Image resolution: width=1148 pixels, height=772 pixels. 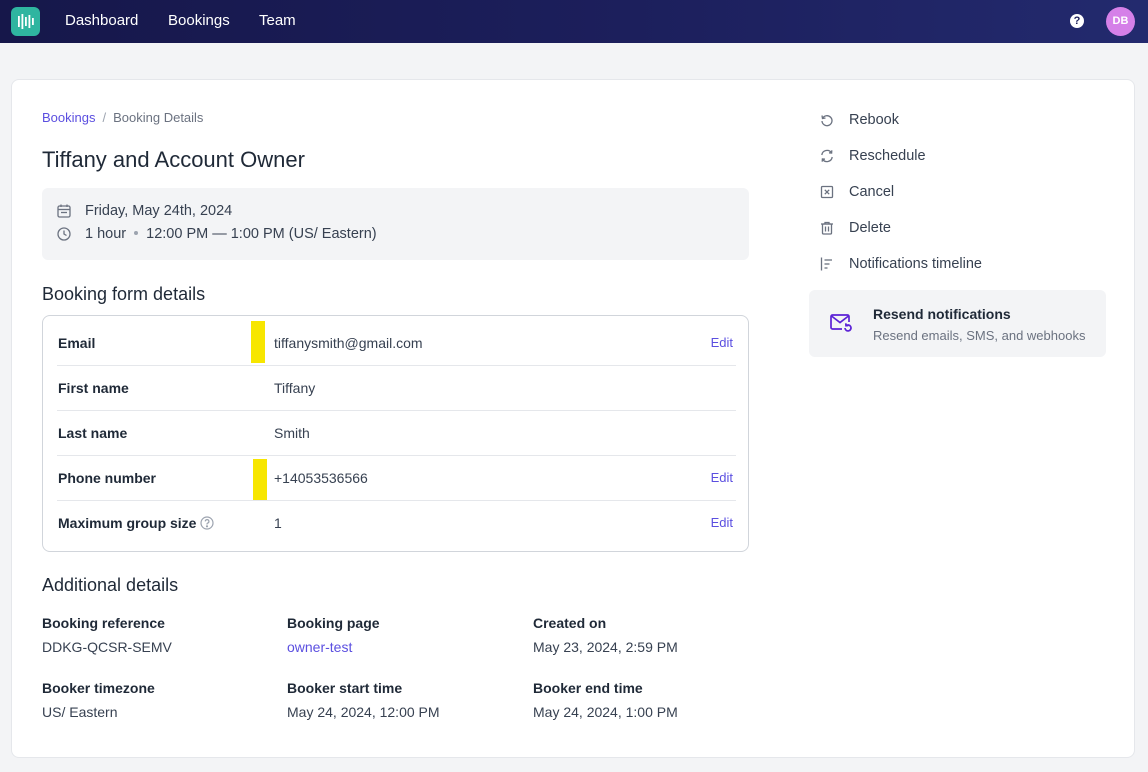 I want to click on detail-value: US/ Eastern, so click(x=80, y=712).